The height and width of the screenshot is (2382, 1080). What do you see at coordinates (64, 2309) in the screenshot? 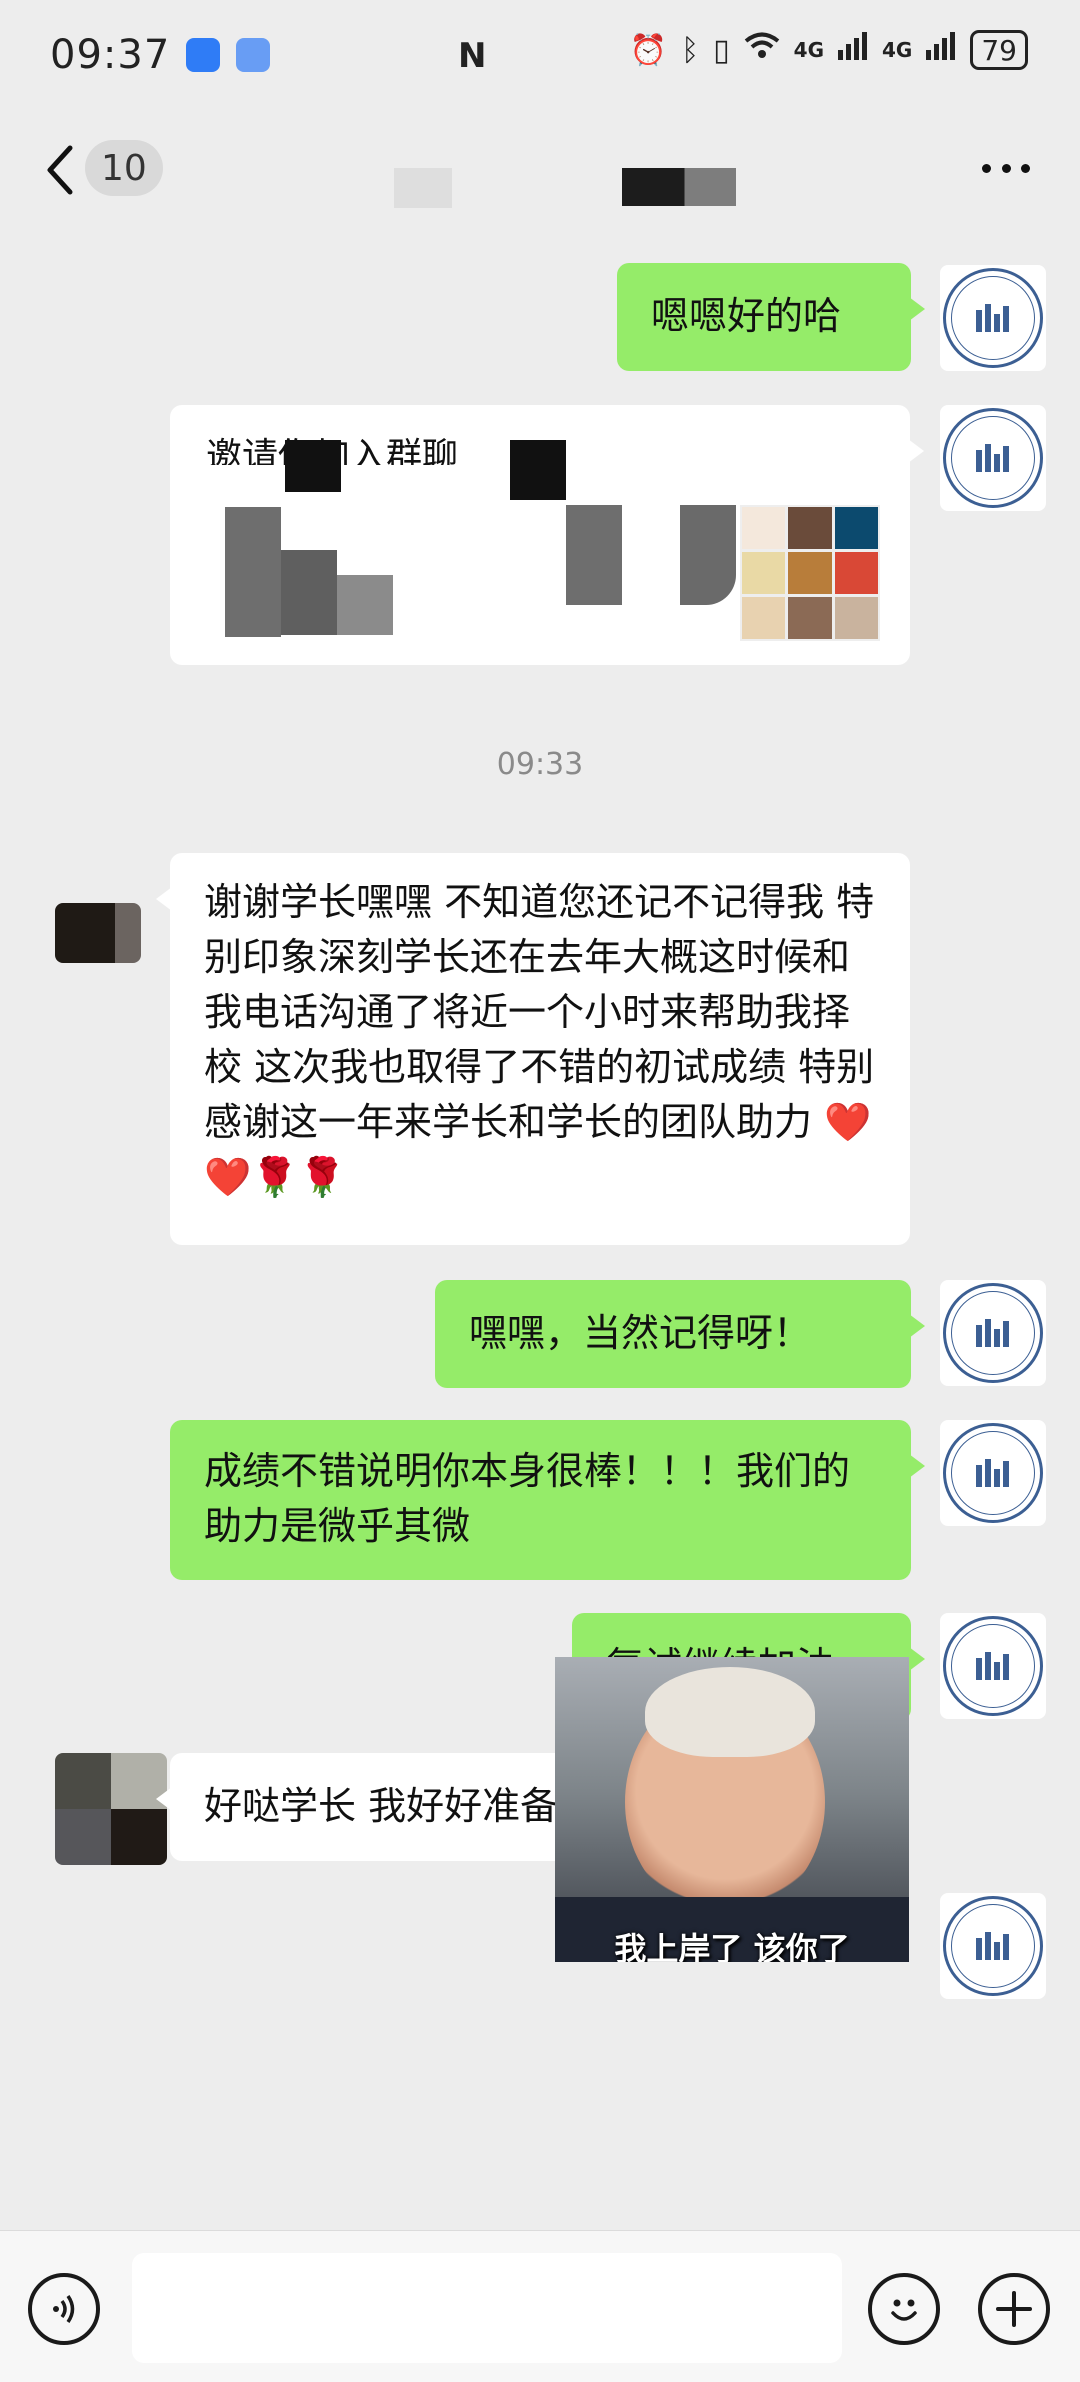
I see `voice-input-icon` at bounding box center [64, 2309].